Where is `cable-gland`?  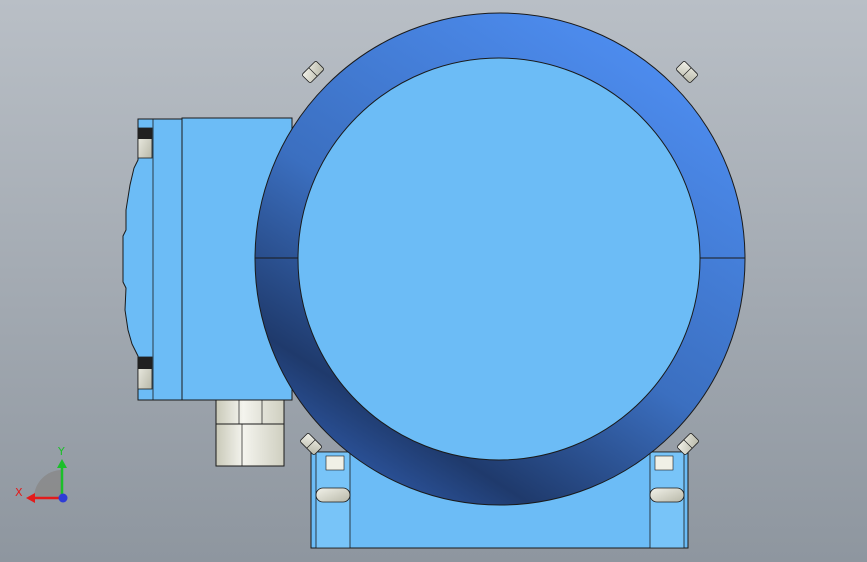
cable-gland is located at coordinates (250, 433).